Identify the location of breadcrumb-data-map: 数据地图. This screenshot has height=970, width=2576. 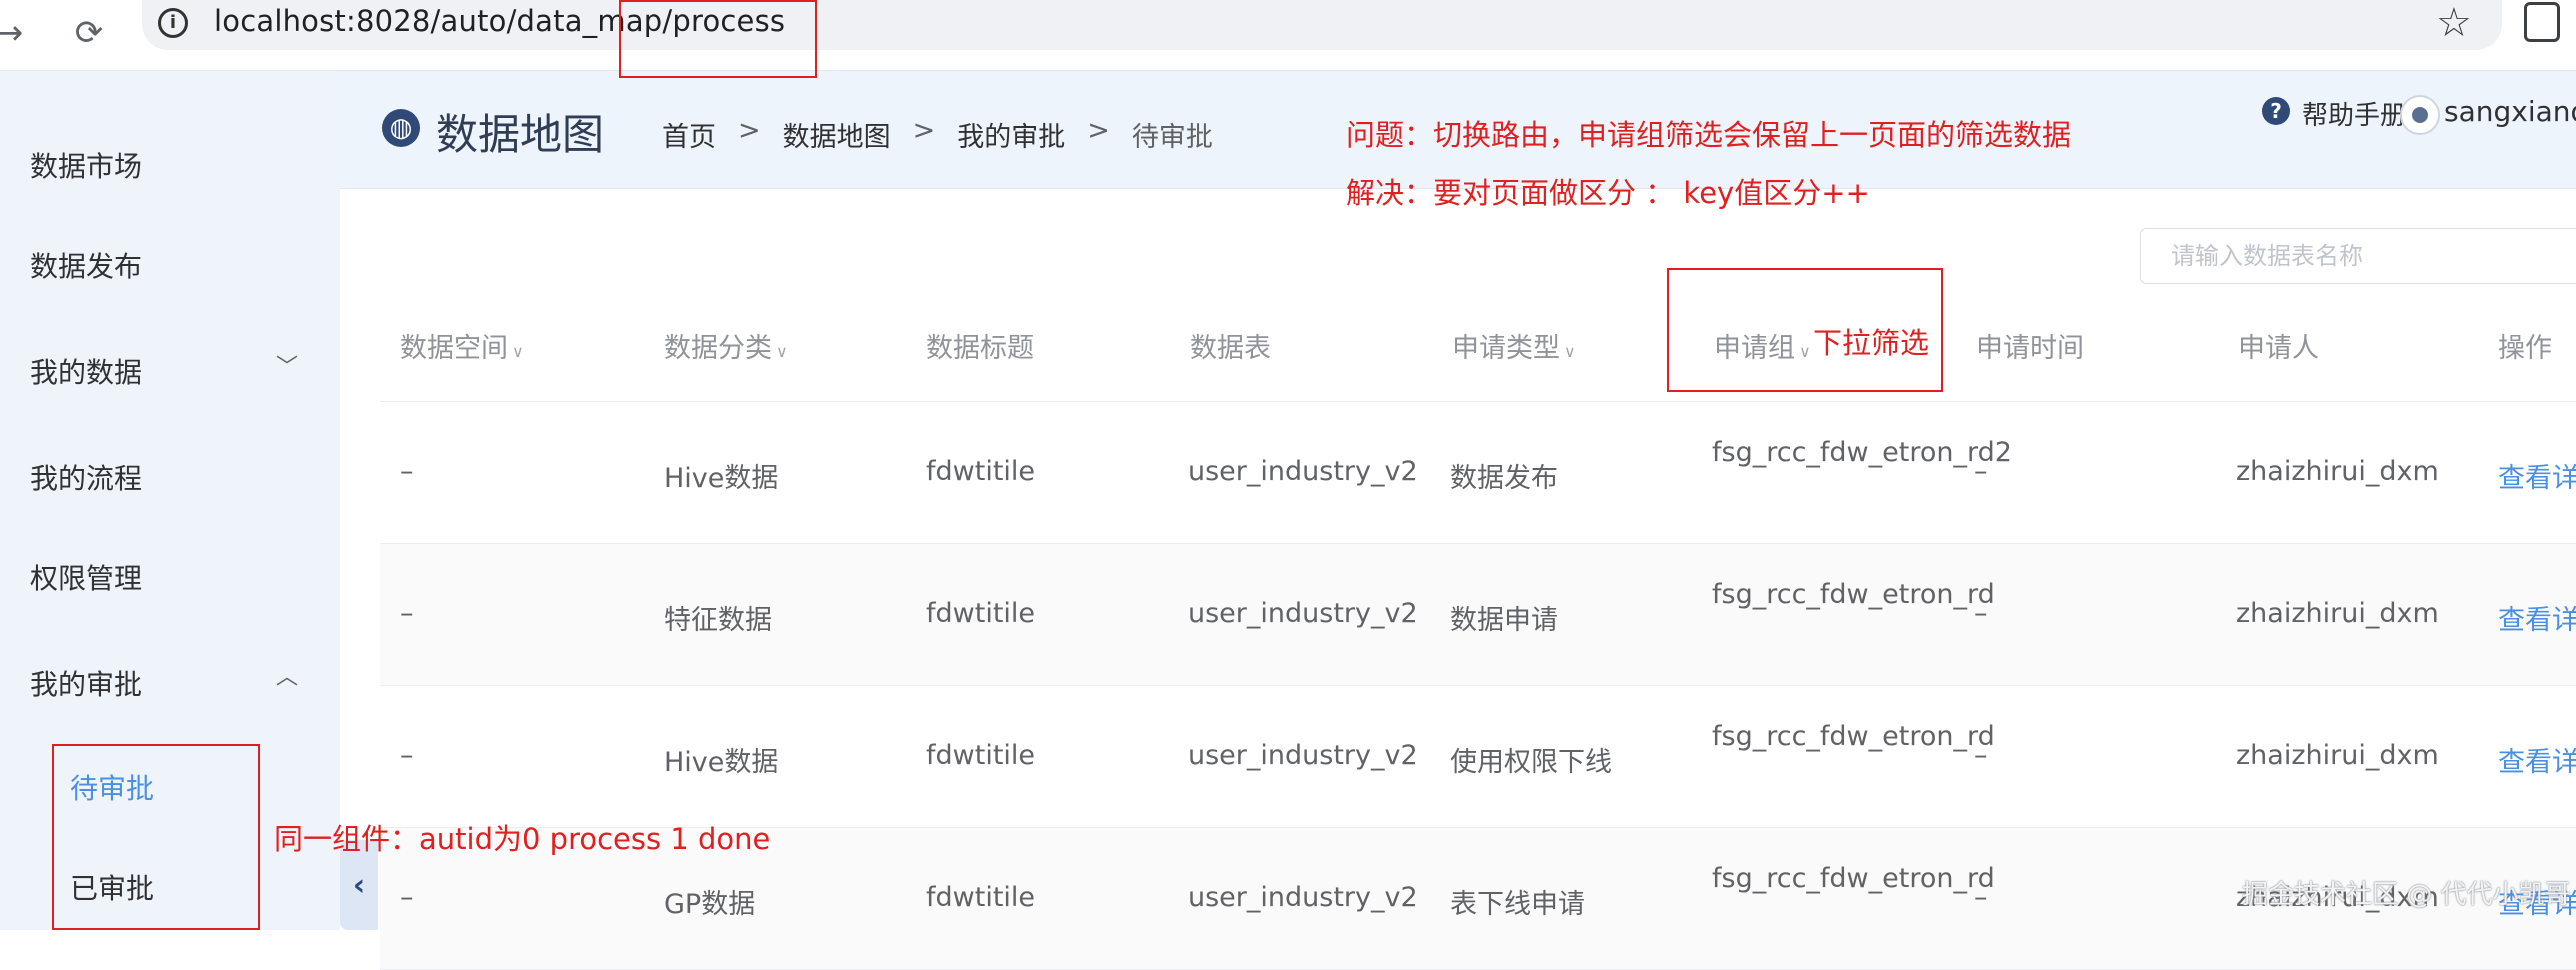
(837, 134).